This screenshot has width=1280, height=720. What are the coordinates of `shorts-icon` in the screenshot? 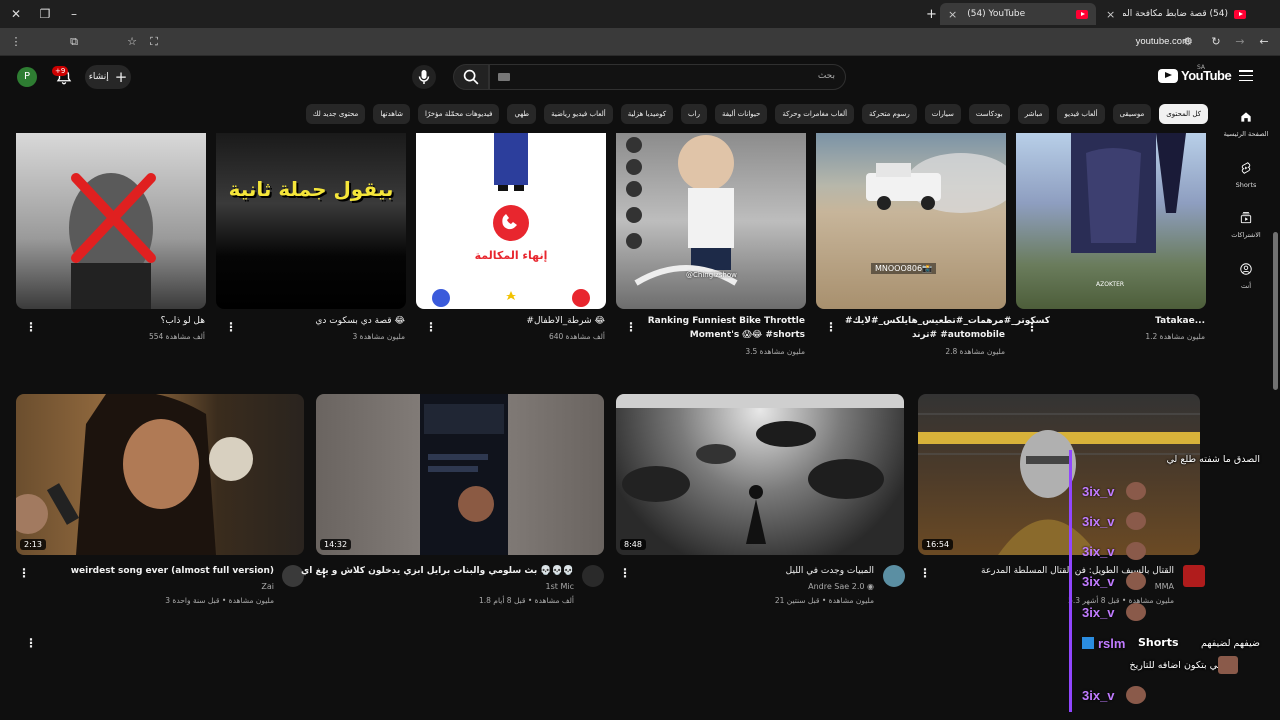 It's located at (1246, 168).